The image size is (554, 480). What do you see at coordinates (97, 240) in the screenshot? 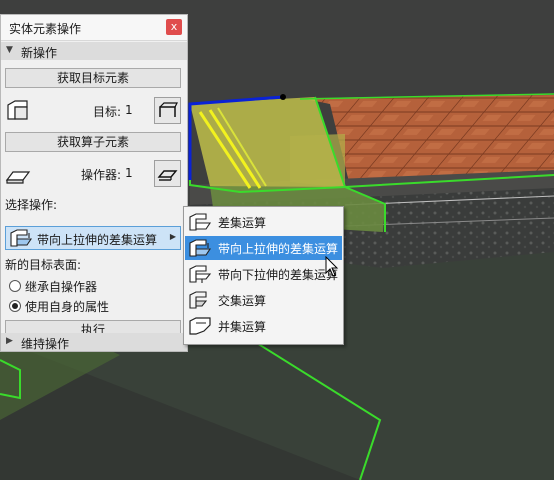
I see `operation-select-value: 带向上拉伸的差集运算` at bounding box center [97, 240].